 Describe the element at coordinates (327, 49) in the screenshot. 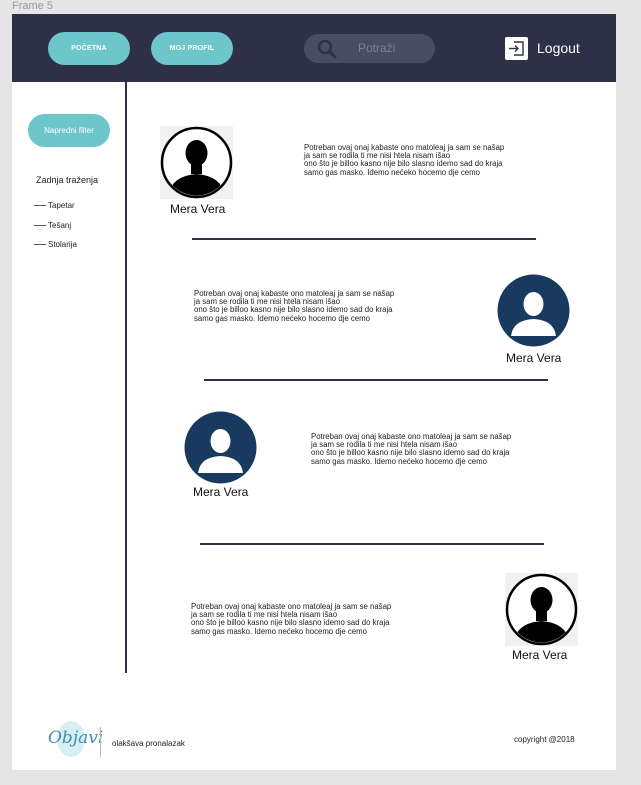

I see `search-icon` at that location.